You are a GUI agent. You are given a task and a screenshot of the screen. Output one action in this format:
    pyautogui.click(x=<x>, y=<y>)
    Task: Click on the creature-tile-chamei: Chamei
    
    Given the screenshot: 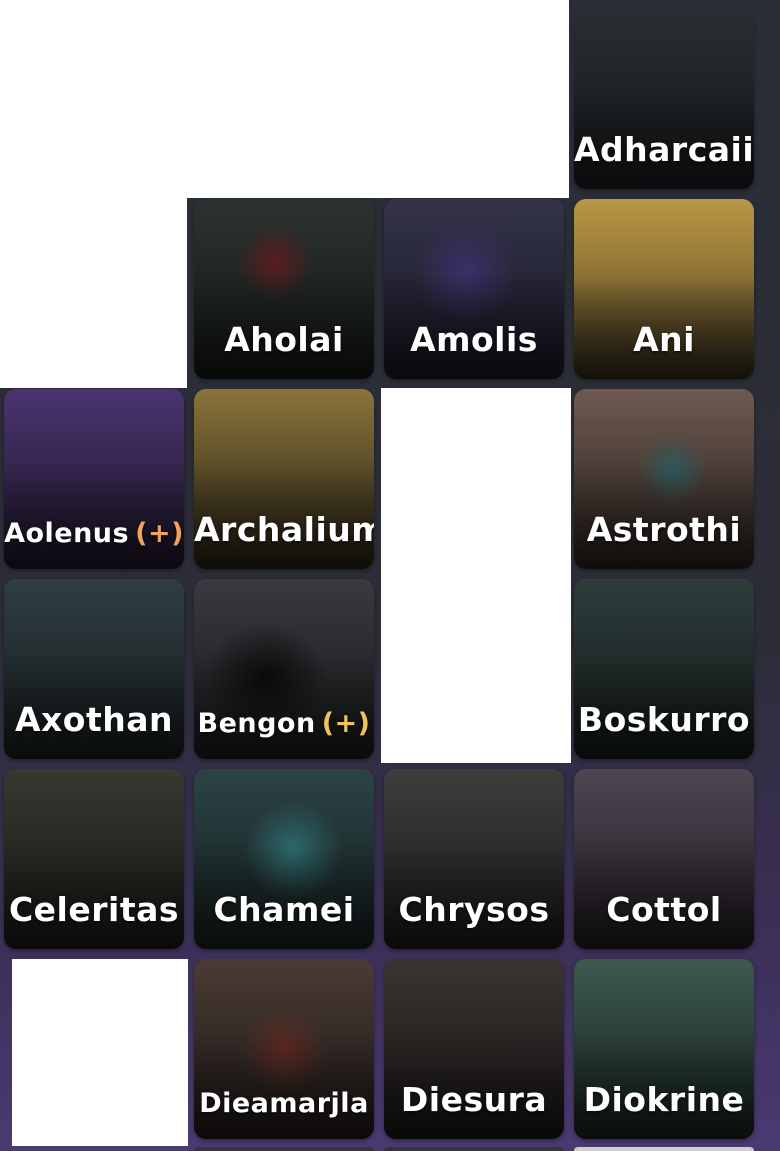 What is the action you would take?
    pyautogui.click(x=284, y=859)
    